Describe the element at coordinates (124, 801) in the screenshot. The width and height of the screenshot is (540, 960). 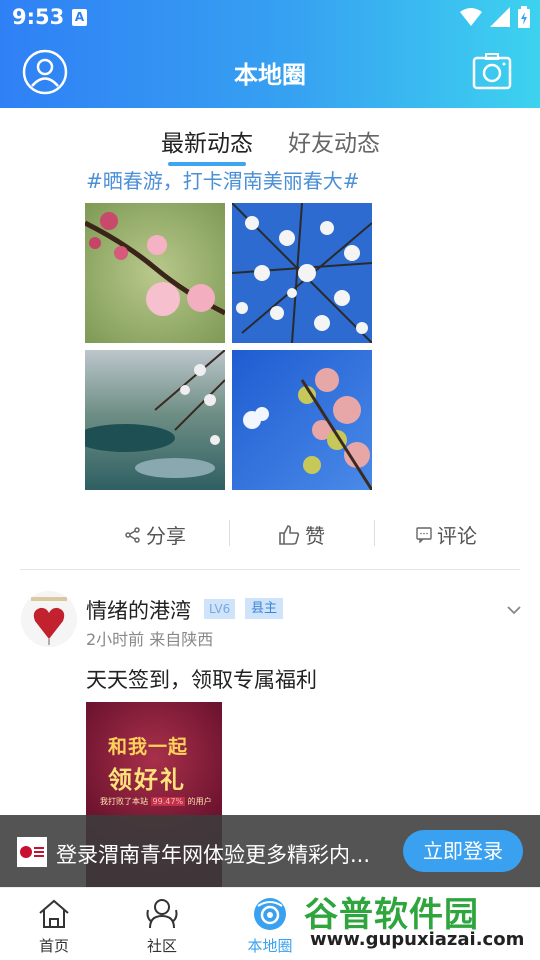
I see `promo-stat-prefix: 我打败了本站` at that location.